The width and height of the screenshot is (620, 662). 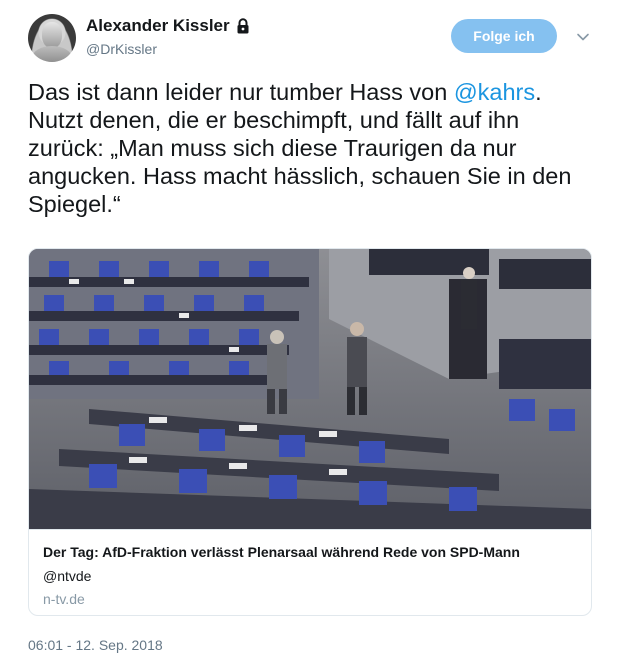 What do you see at coordinates (52, 35) in the screenshot?
I see `avatar-face` at bounding box center [52, 35].